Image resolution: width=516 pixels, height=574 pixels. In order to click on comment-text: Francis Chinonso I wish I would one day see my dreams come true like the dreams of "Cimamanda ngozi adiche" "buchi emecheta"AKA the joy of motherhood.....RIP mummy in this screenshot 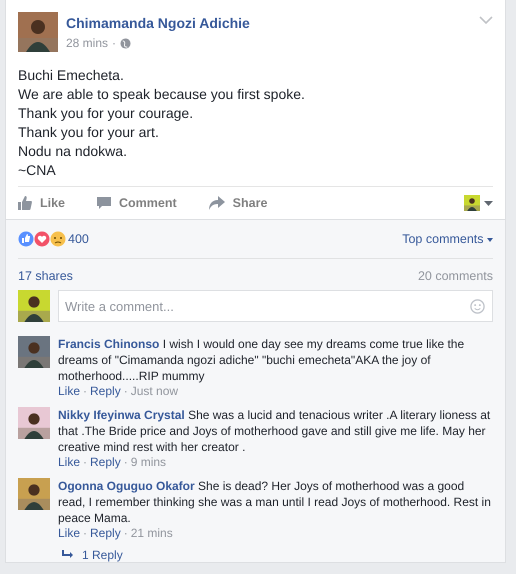, I will do `click(262, 360)`.